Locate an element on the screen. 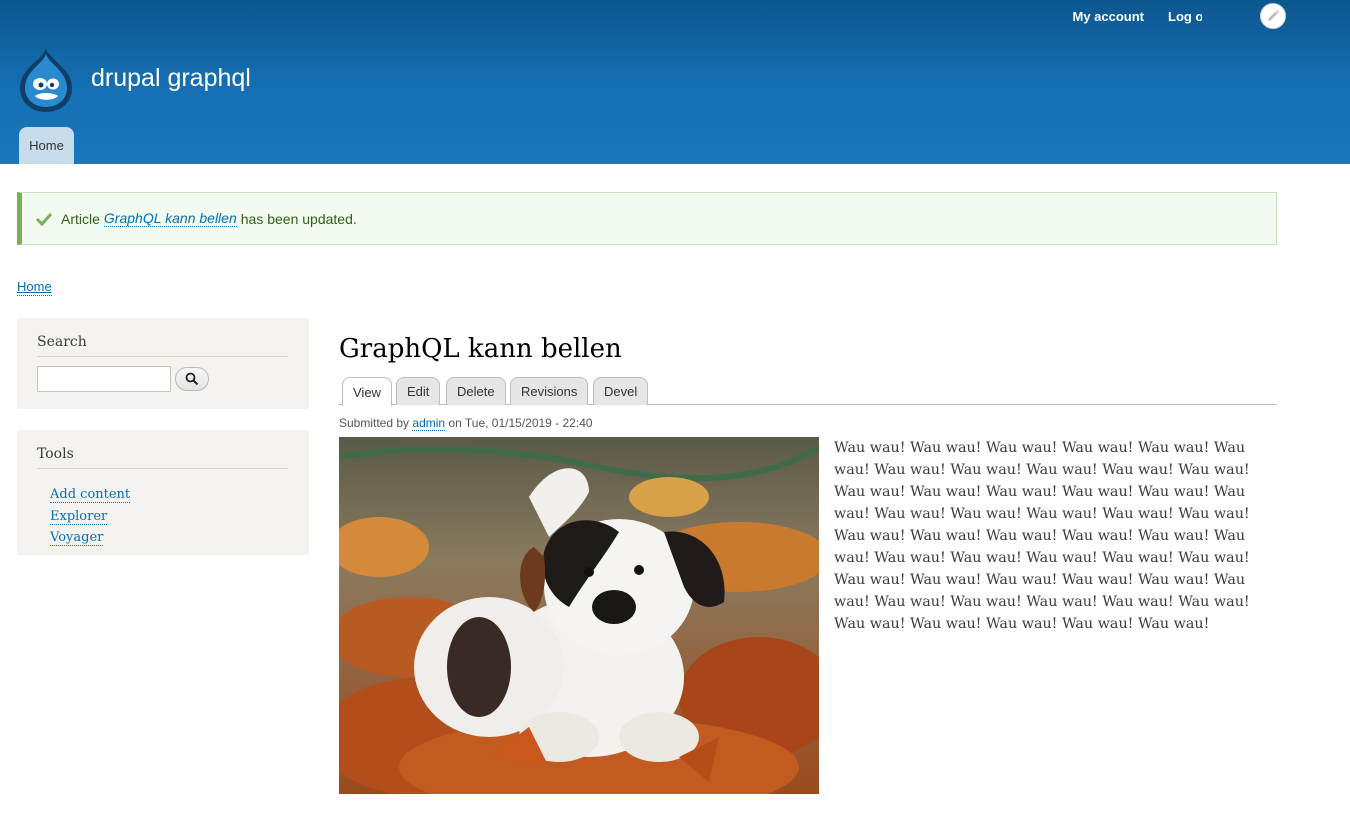 The width and height of the screenshot is (1350, 814). log-out-link: Log out is located at coordinates (1185, 17).